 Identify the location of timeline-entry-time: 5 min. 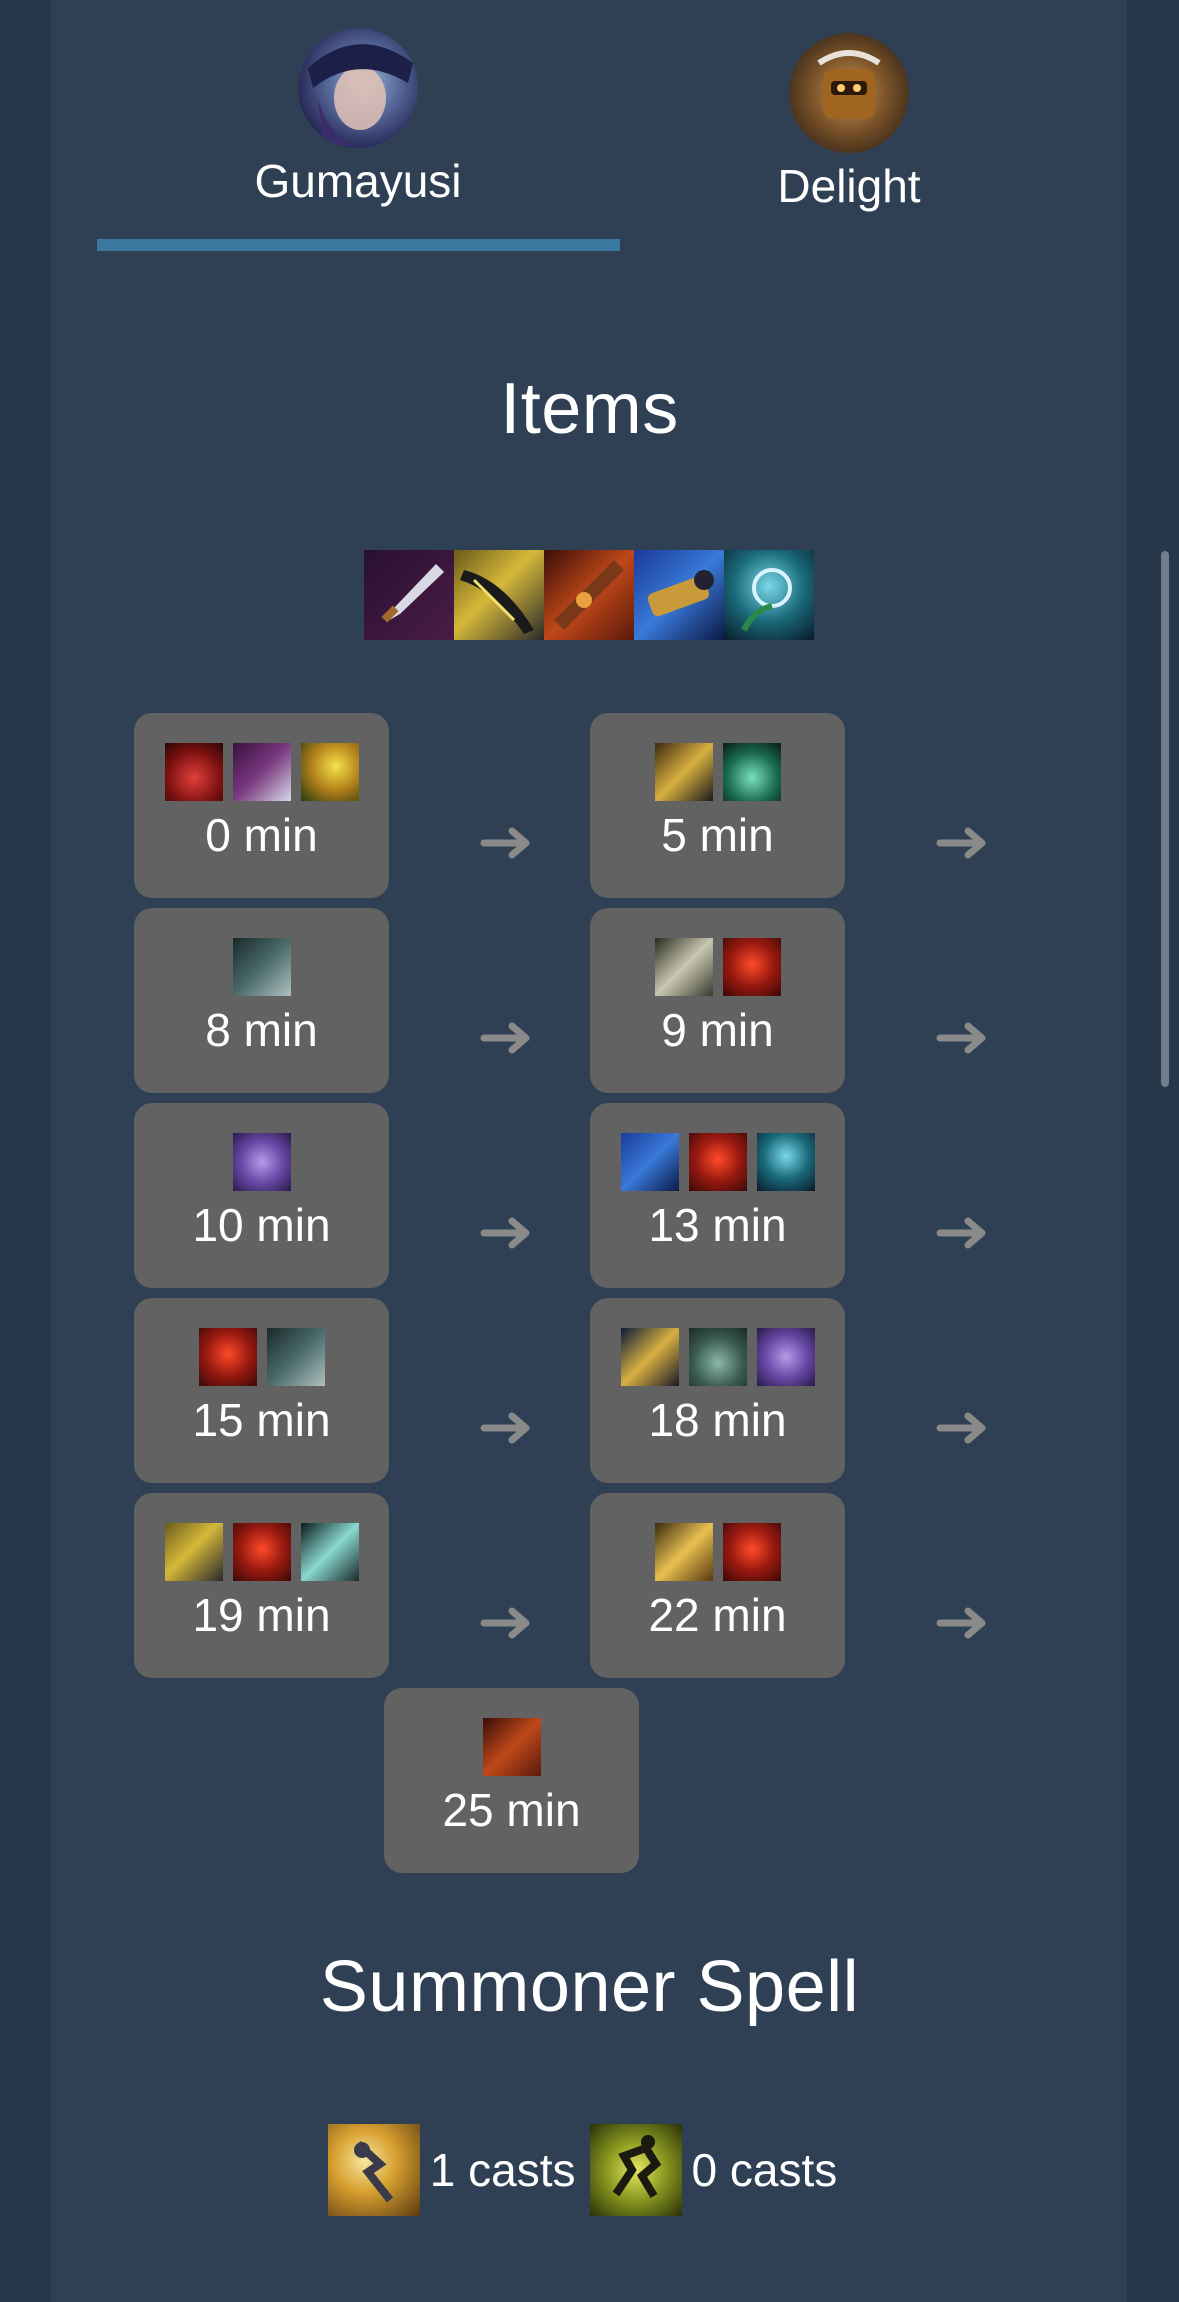
(717, 835).